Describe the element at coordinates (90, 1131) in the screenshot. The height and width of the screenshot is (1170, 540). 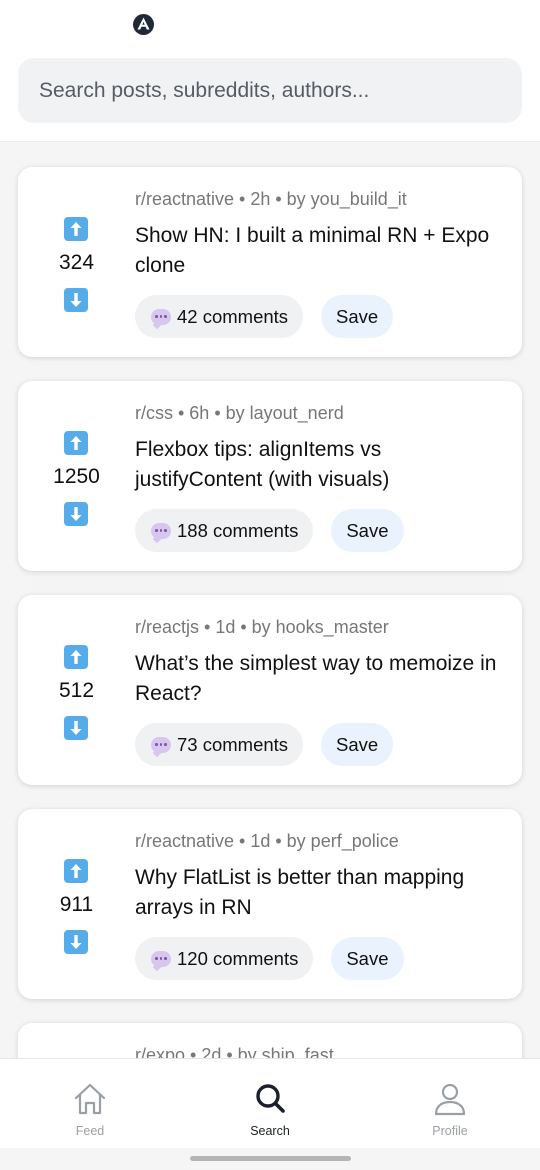
I see `tab-label: Feed` at that location.